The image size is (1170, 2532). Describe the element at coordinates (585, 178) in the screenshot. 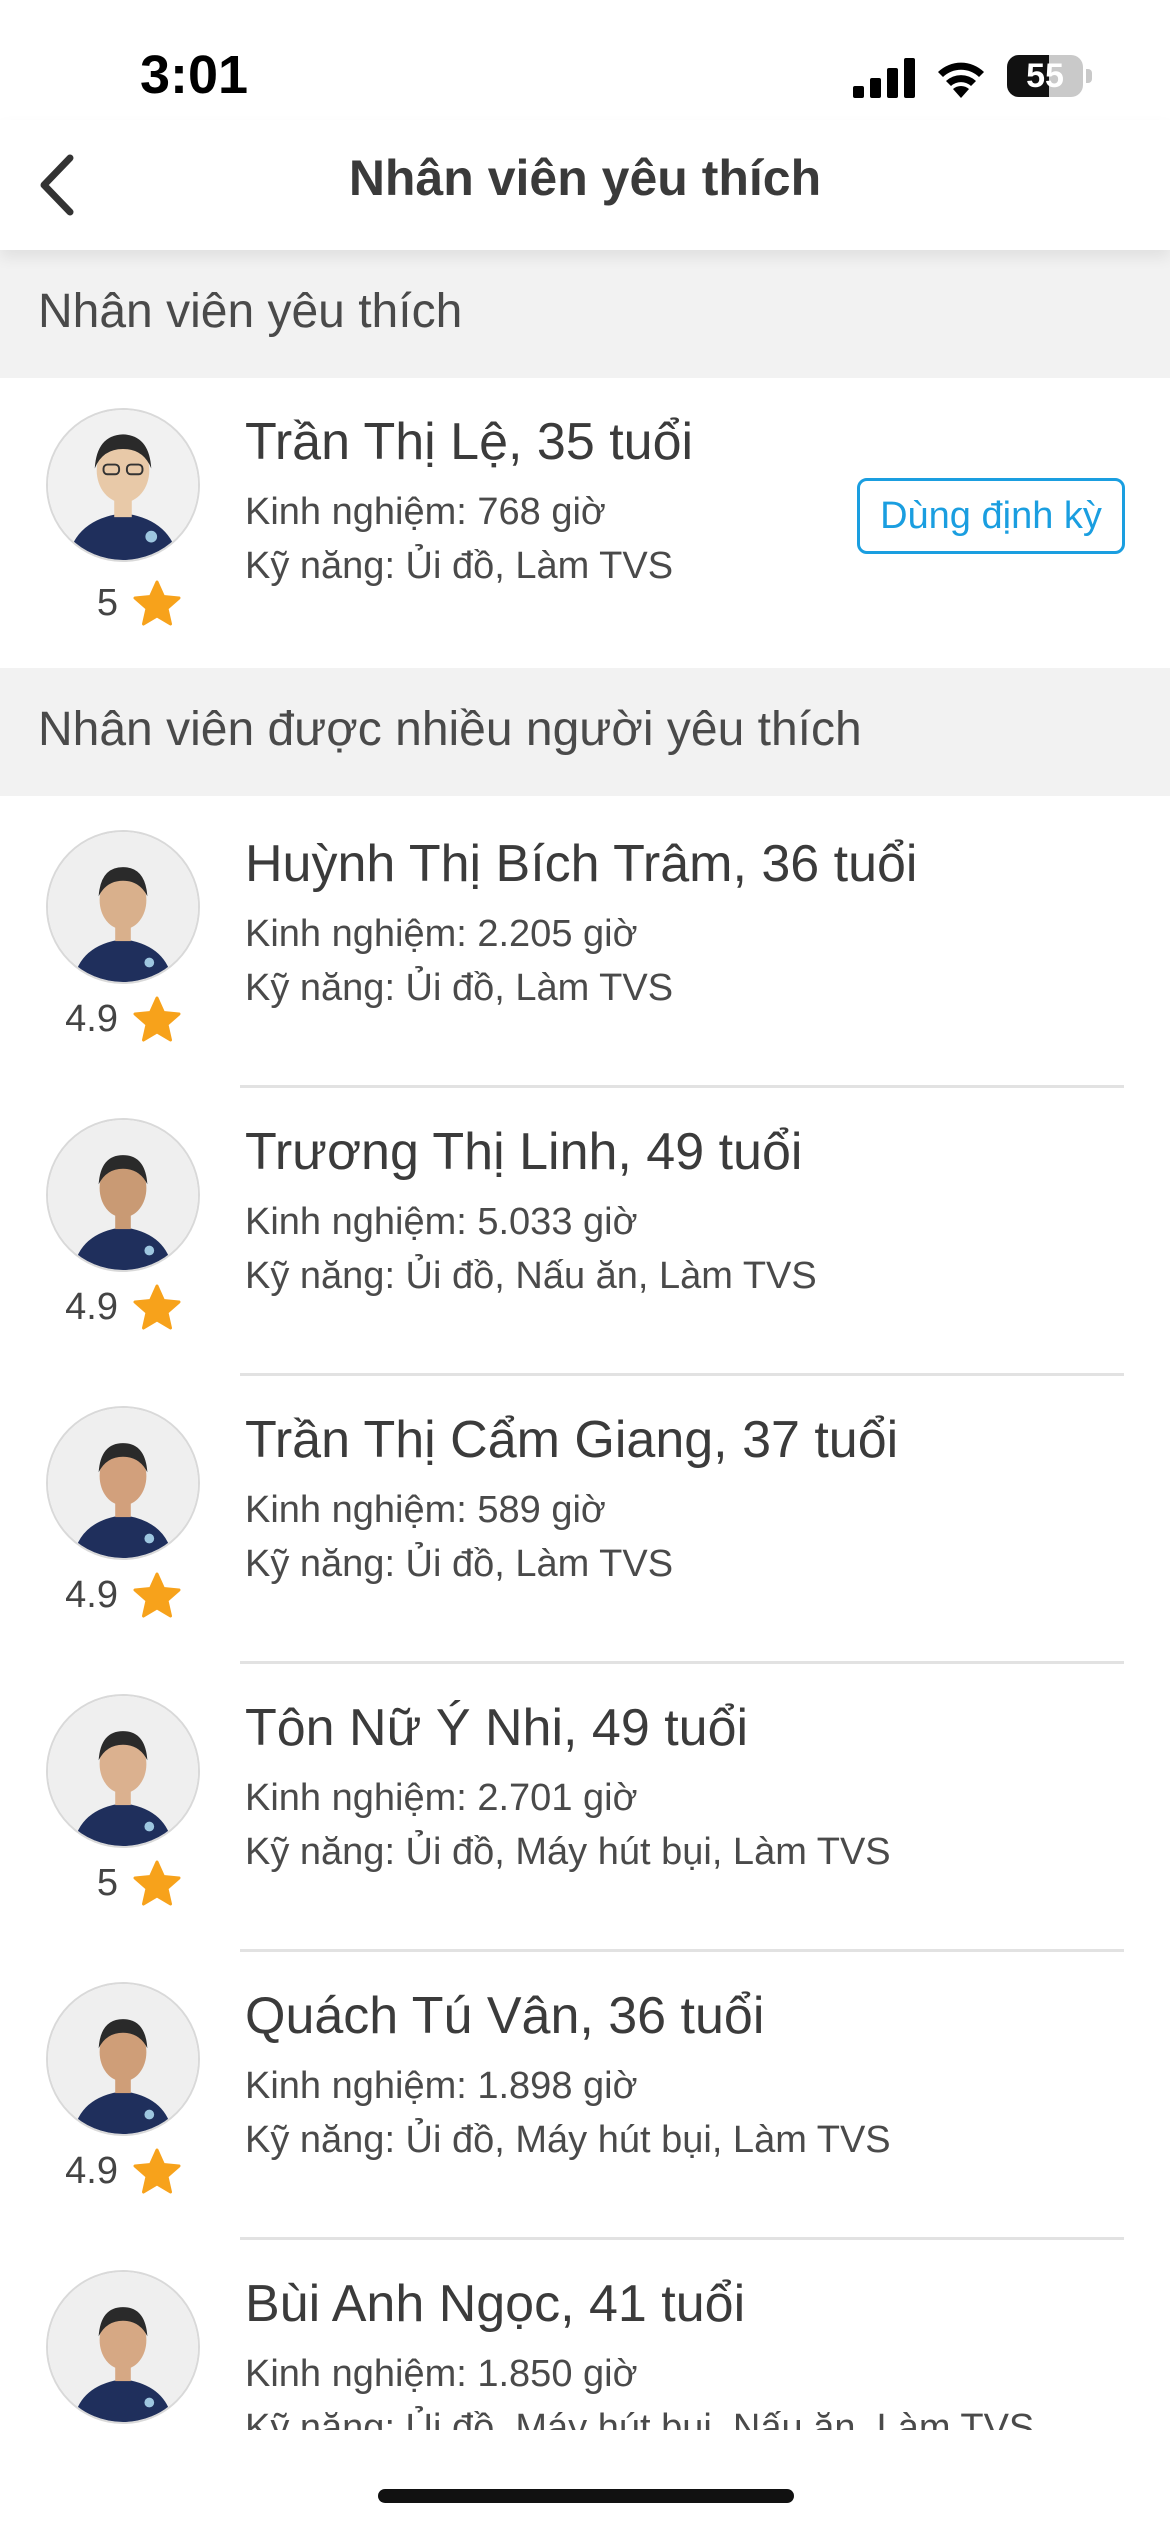

I see `page-title: Nhân viên yêu thích` at that location.